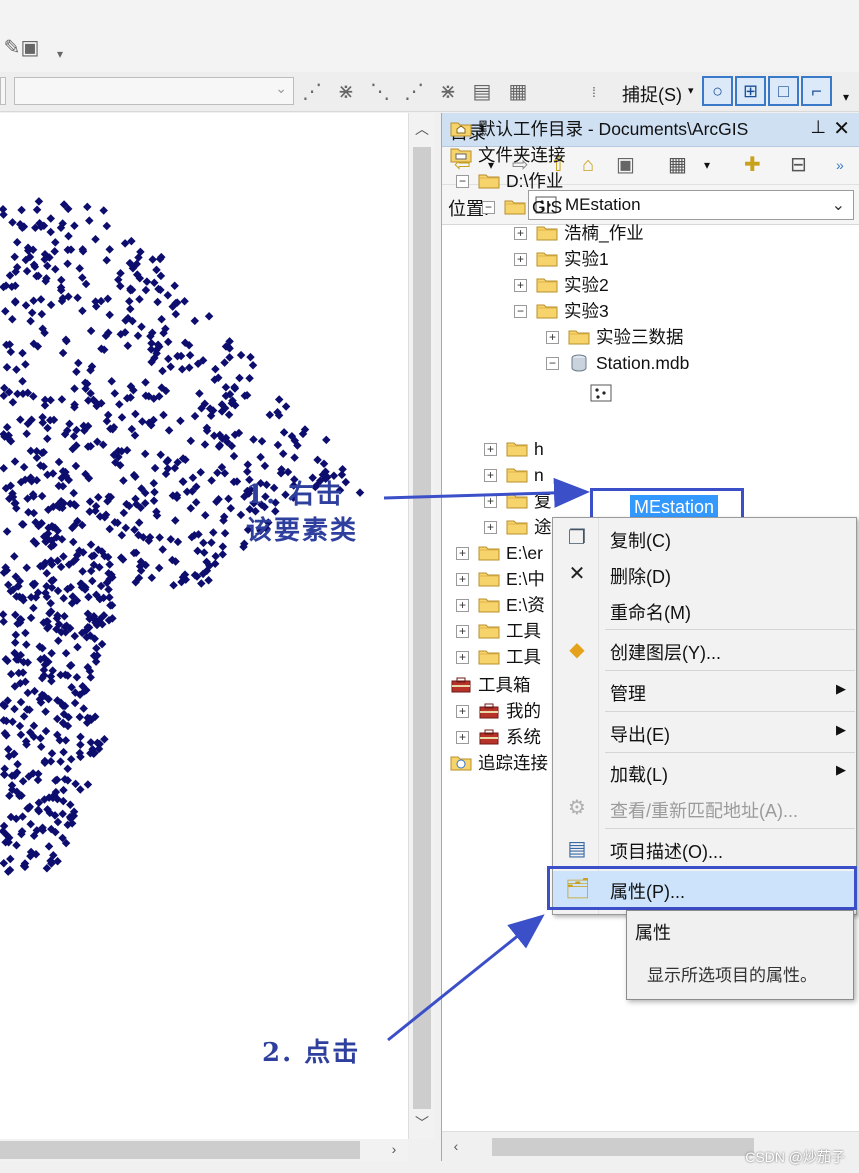 This screenshot has width=859, height=1173. I want to click on annotation-arrows, so click(486, 759).